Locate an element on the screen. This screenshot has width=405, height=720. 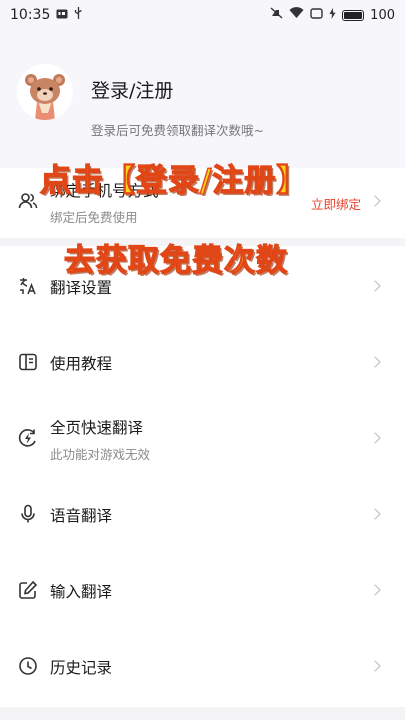
menu-item-label: 全页快速翻译 is located at coordinates (97, 428).